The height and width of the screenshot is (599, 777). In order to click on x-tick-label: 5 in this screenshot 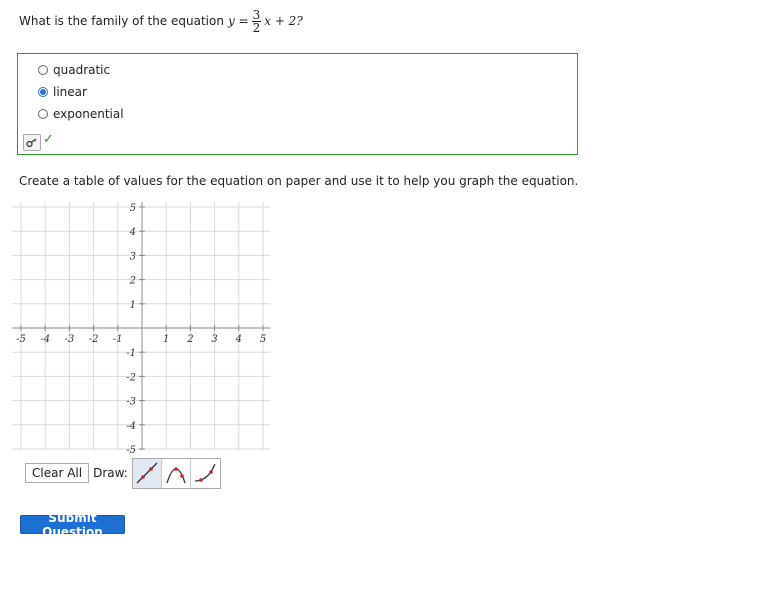, I will do `click(263, 339)`.